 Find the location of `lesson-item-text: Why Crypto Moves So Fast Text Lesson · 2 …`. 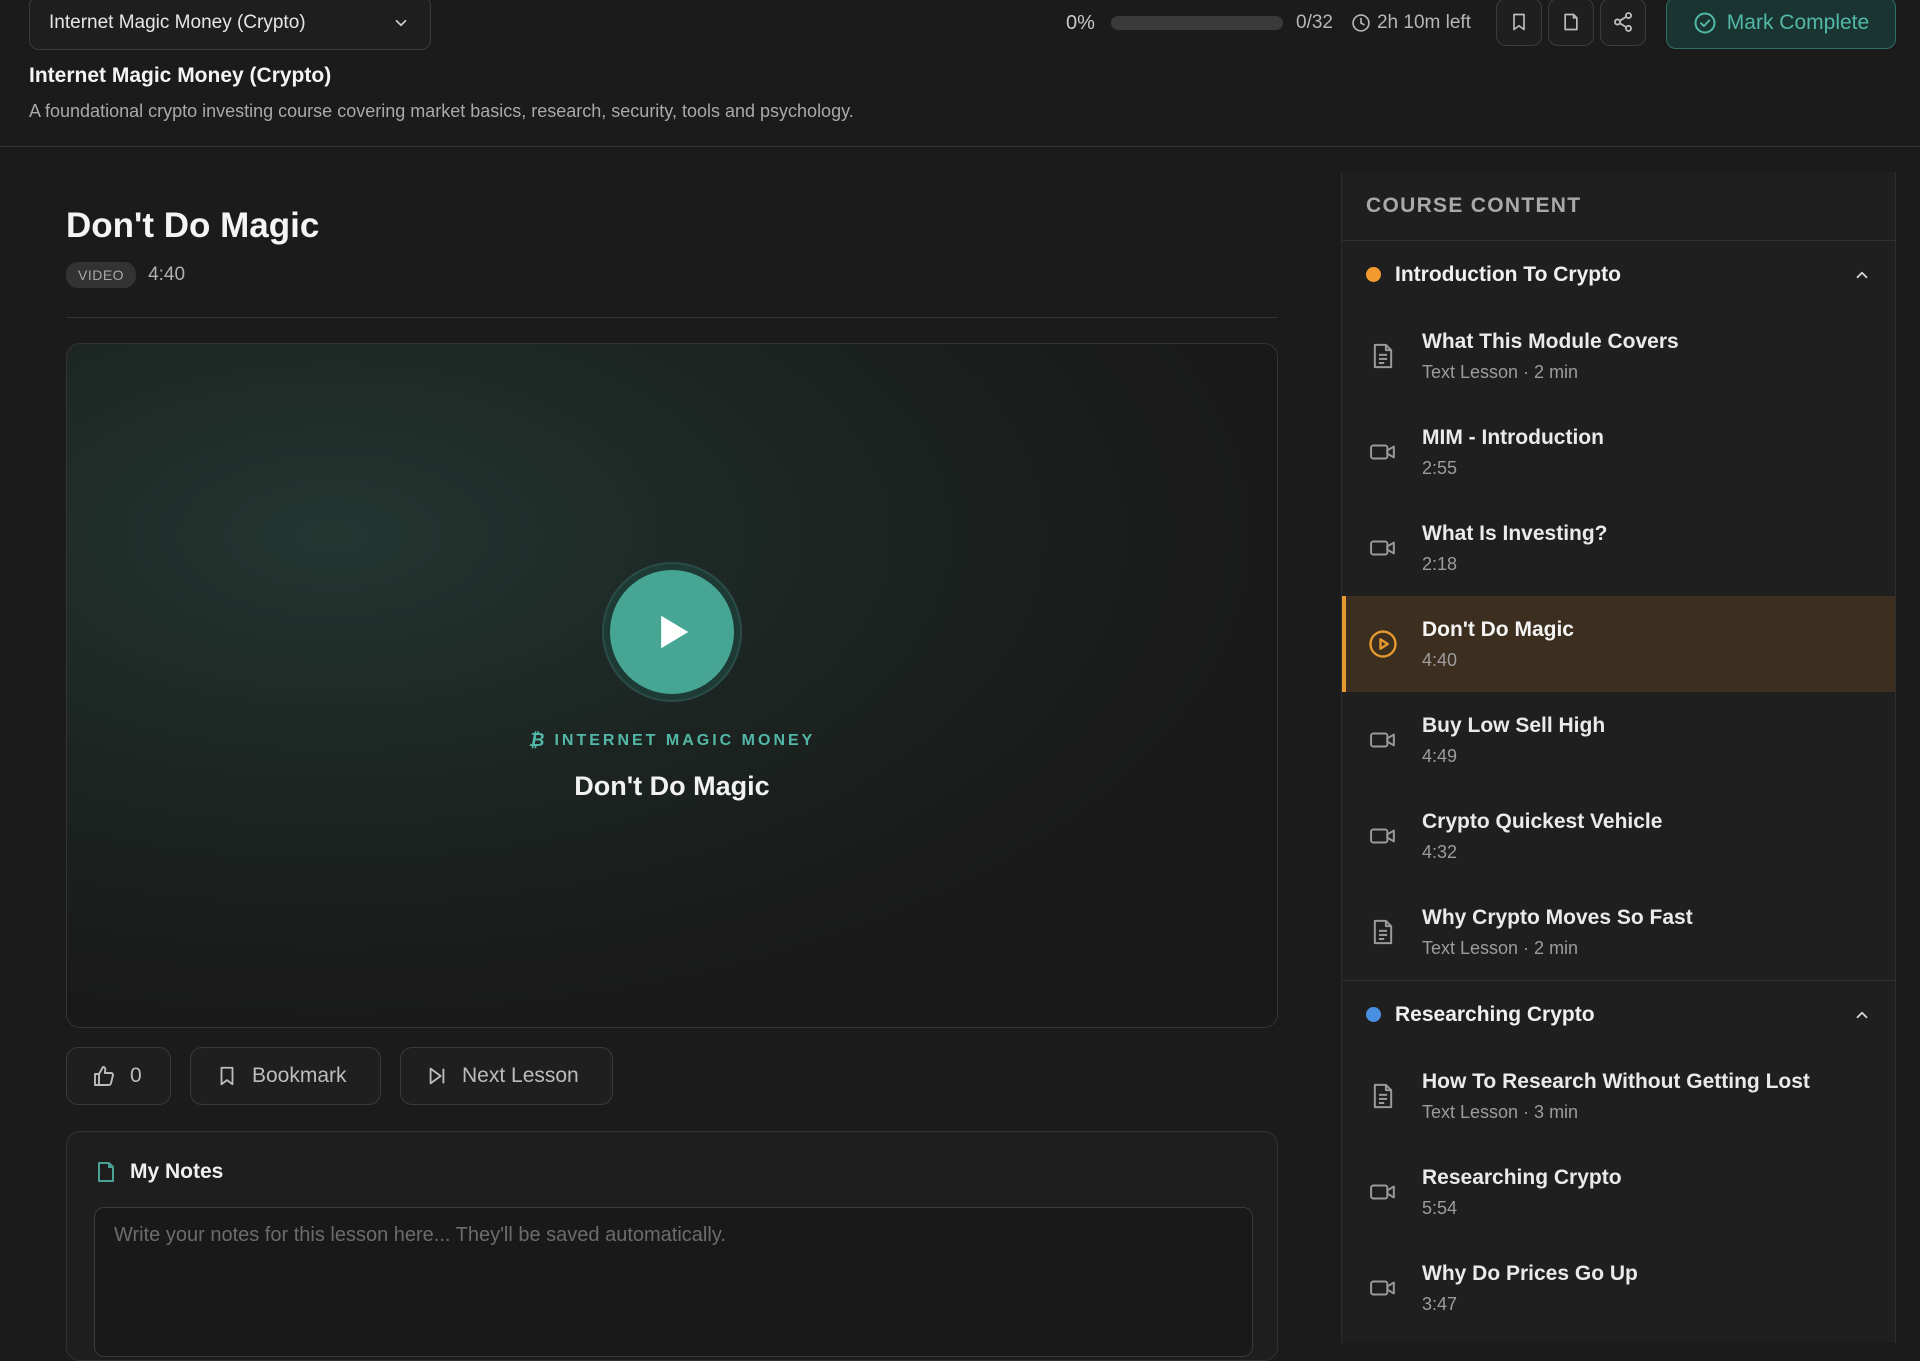

lesson-item-text: Why Crypto Moves So Fast Text Lesson · 2 … is located at coordinates (1557, 932).